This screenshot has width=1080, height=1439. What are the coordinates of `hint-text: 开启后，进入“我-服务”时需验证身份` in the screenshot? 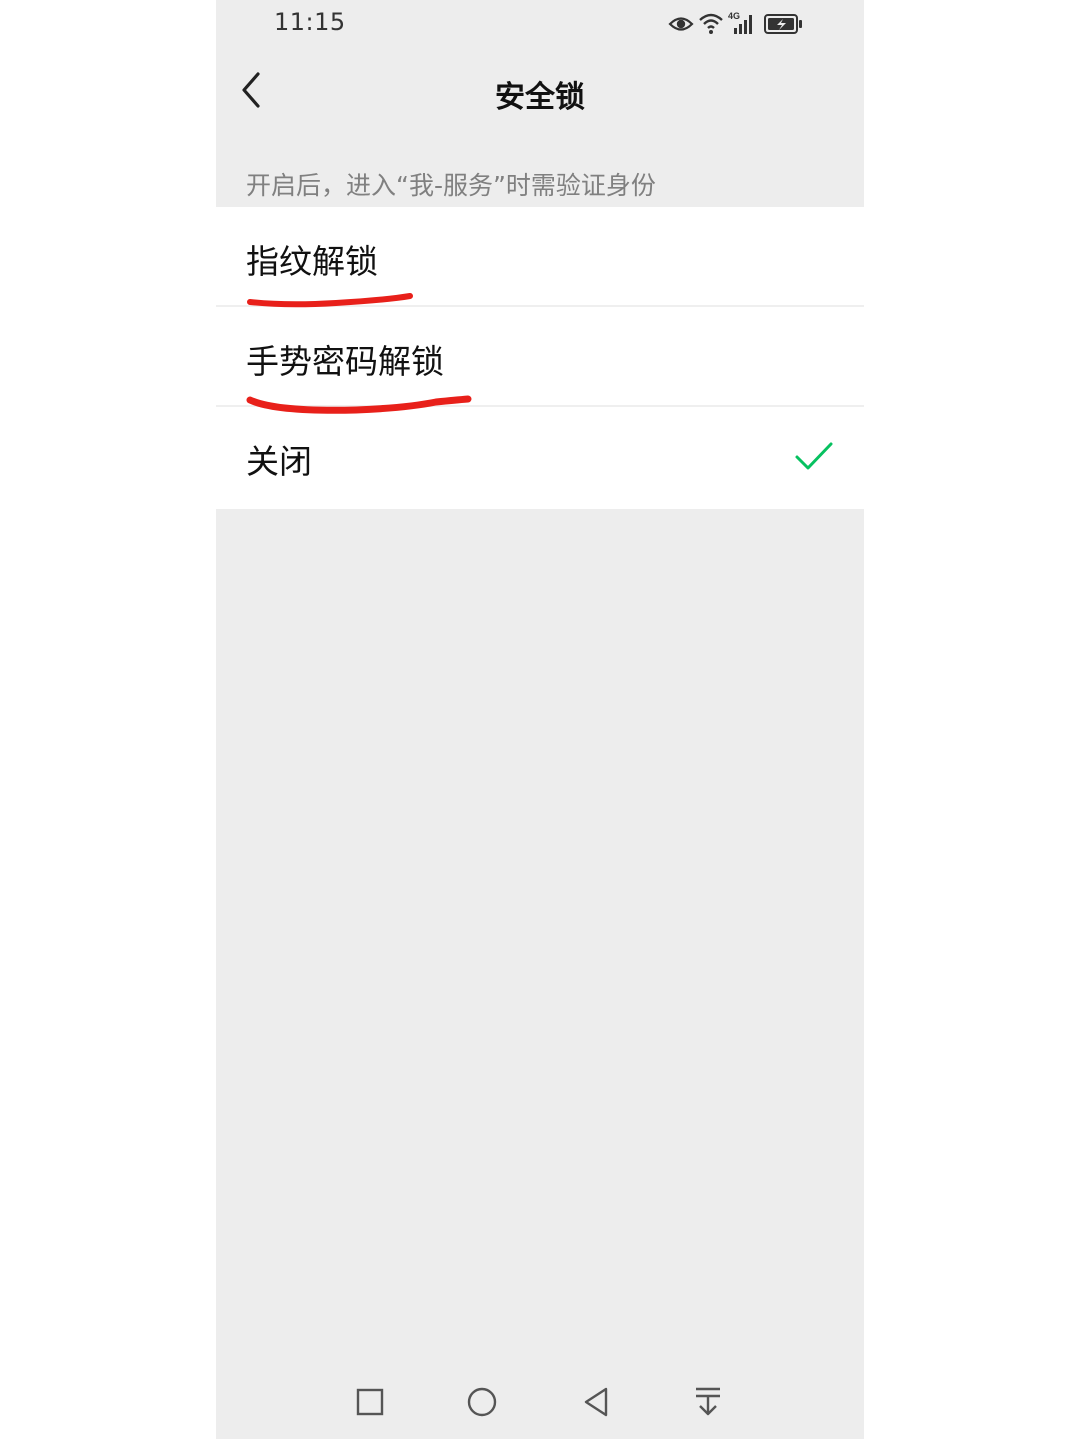 It's located at (451, 185).